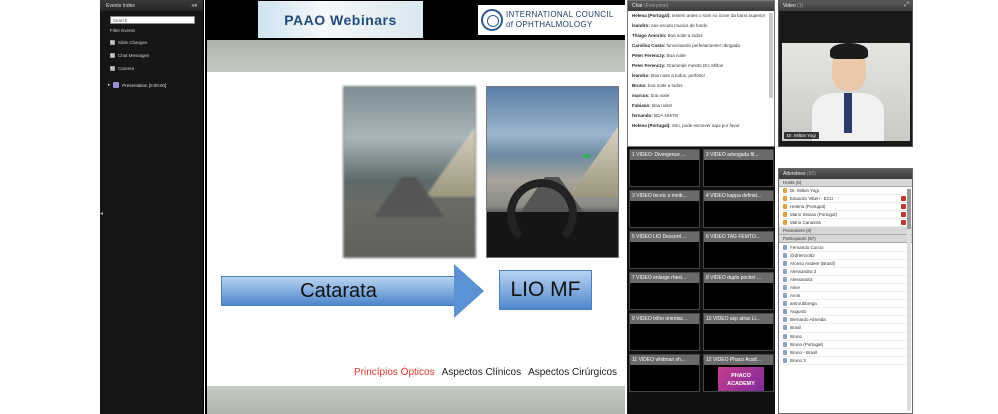  I want to click on attendee-participant-row: Fernando Curcio, so click(845, 247).